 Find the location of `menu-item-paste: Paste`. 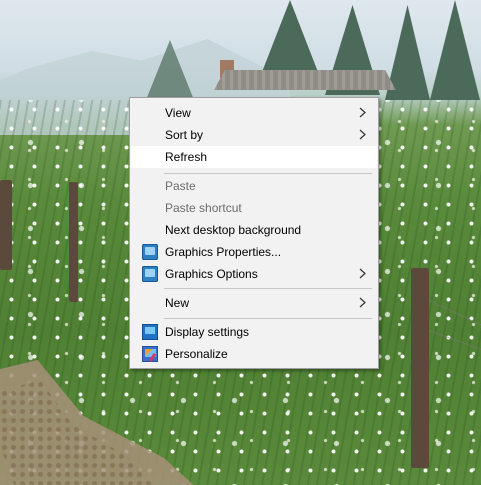

menu-item-paste: Paste is located at coordinates (254, 186).